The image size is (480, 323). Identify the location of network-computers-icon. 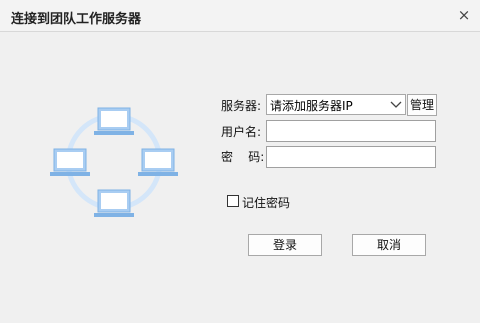
(114, 162).